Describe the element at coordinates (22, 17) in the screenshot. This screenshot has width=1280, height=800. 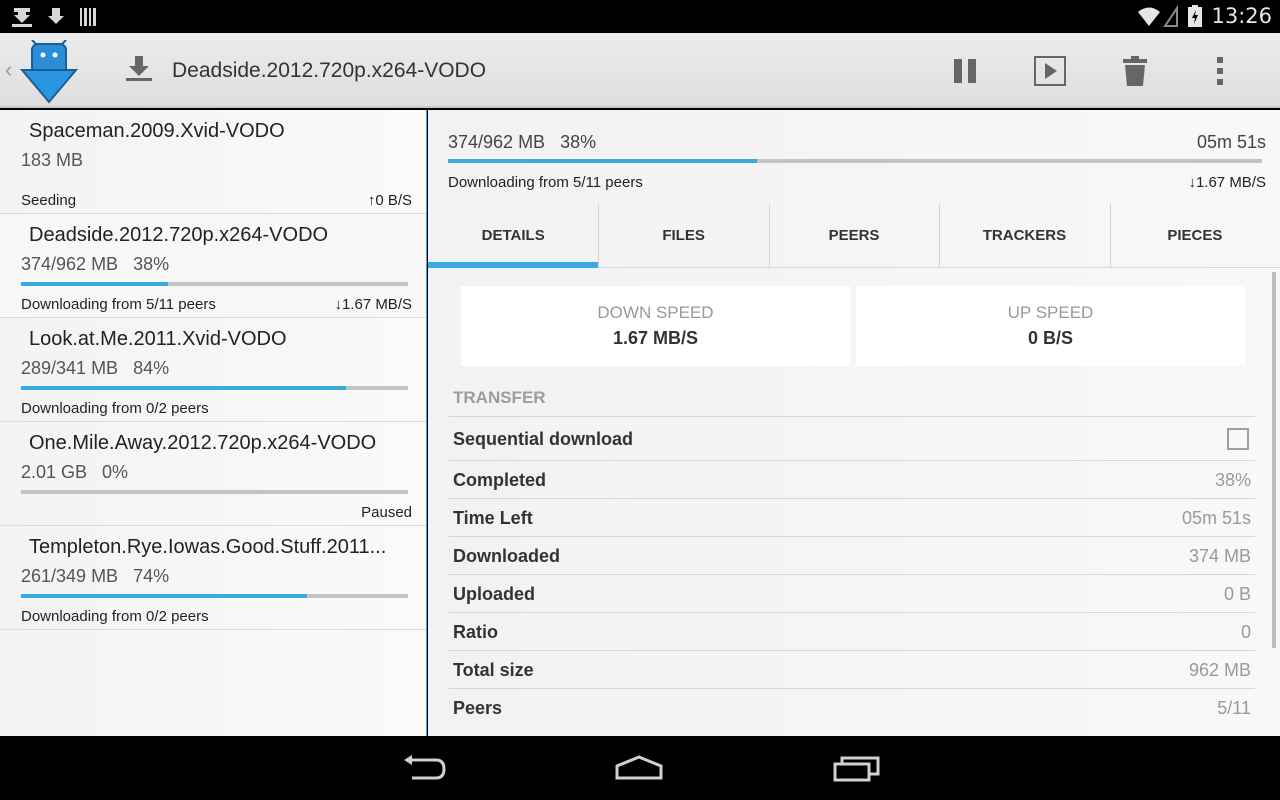
I see `utorrent-notification-icon` at that location.